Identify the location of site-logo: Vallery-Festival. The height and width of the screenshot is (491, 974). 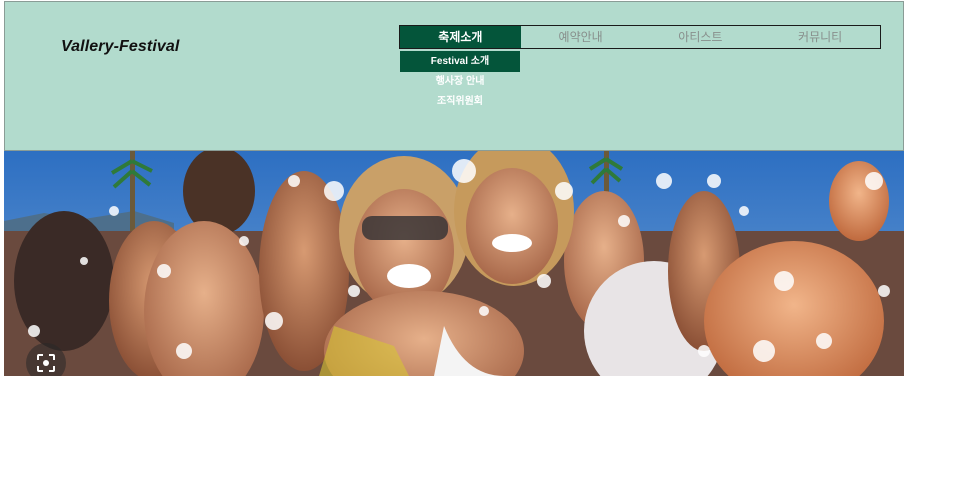
(120, 47).